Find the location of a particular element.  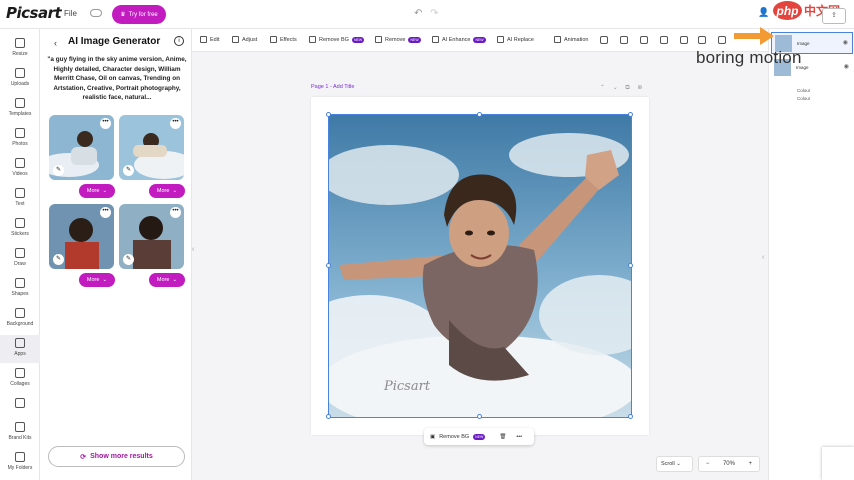

rail-item-draw: Draw is located at coordinates (20, 259).